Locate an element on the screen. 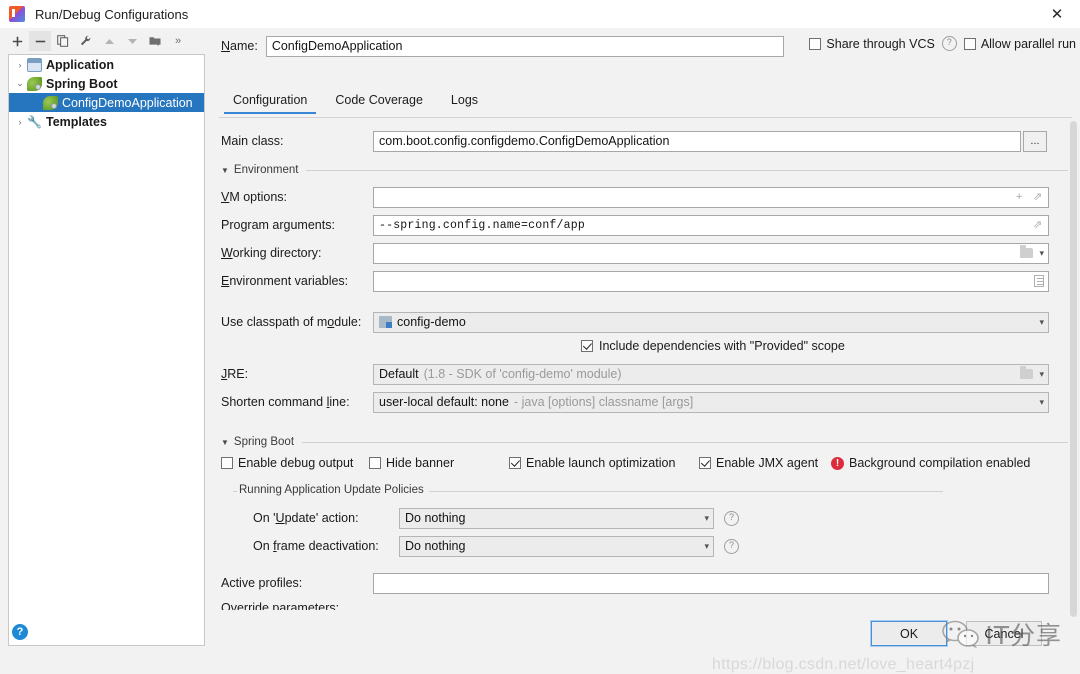 This screenshot has height=674, width=1080. enable-debug-output-label: Enable debug output is located at coordinates (296, 463).